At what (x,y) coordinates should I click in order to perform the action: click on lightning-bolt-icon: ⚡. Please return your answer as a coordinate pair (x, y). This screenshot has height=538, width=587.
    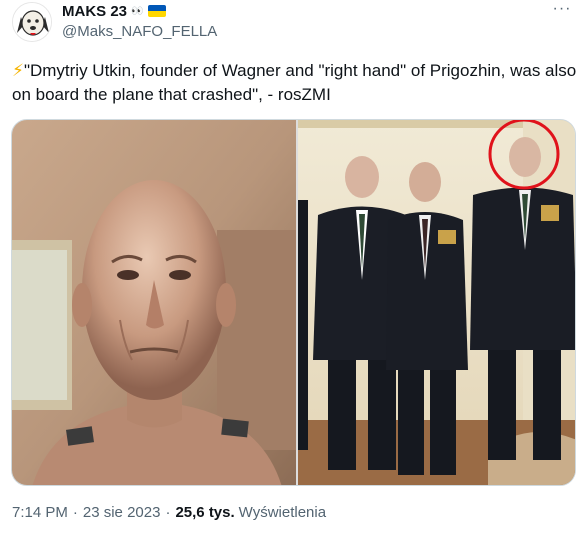
    Looking at the image, I should click on (18, 70).